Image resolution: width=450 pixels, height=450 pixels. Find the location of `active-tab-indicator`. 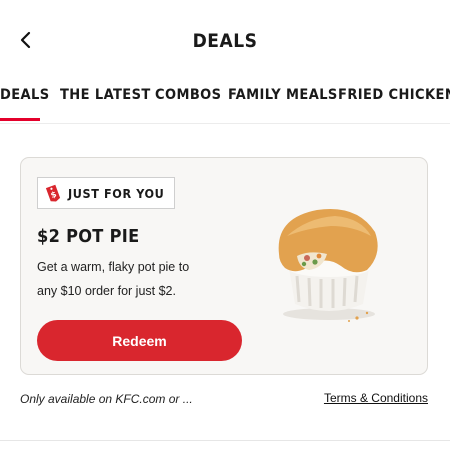

active-tab-indicator is located at coordinates (20, 119).